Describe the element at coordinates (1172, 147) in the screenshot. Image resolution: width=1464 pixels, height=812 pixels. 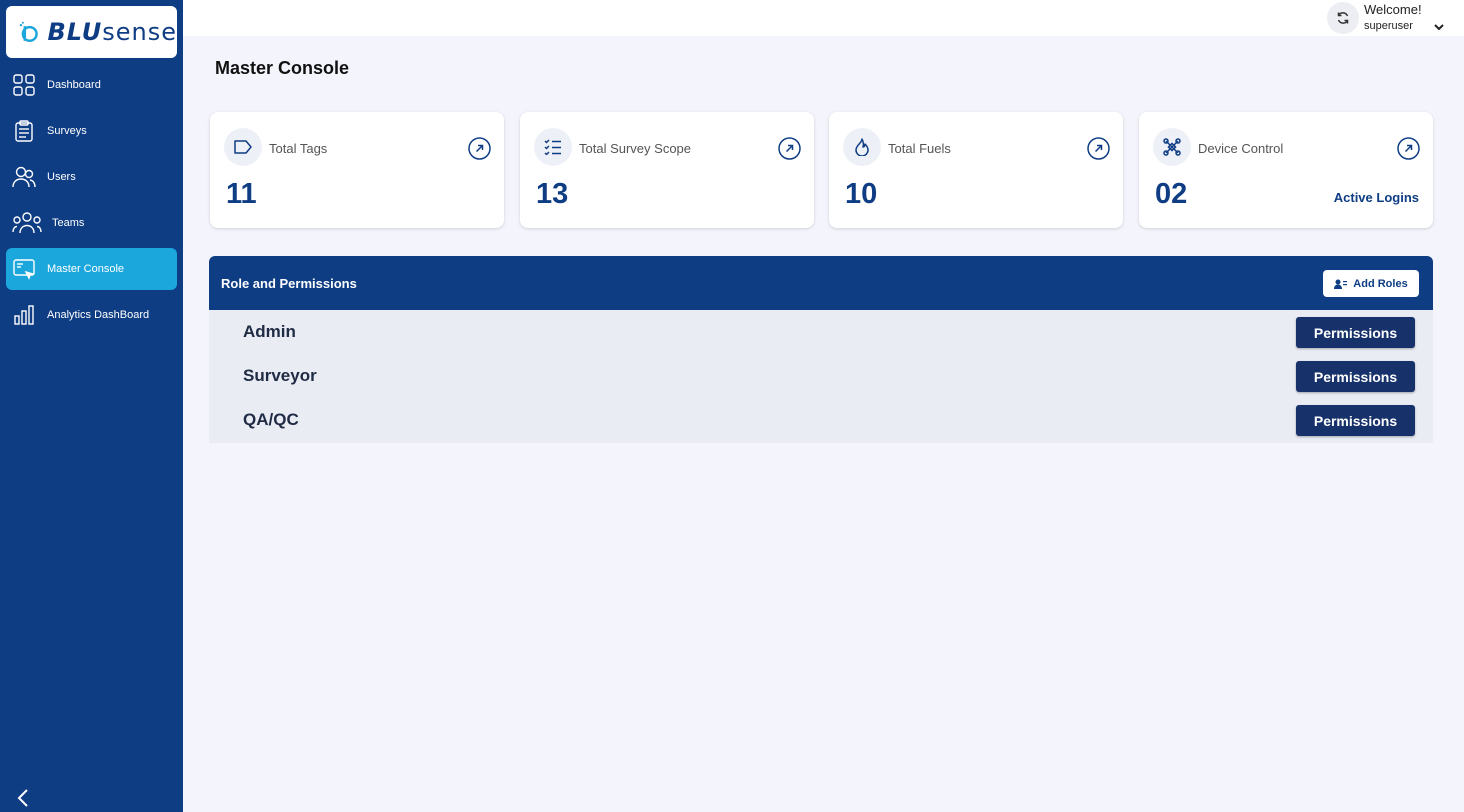
I see `device-control-icon` at that location.